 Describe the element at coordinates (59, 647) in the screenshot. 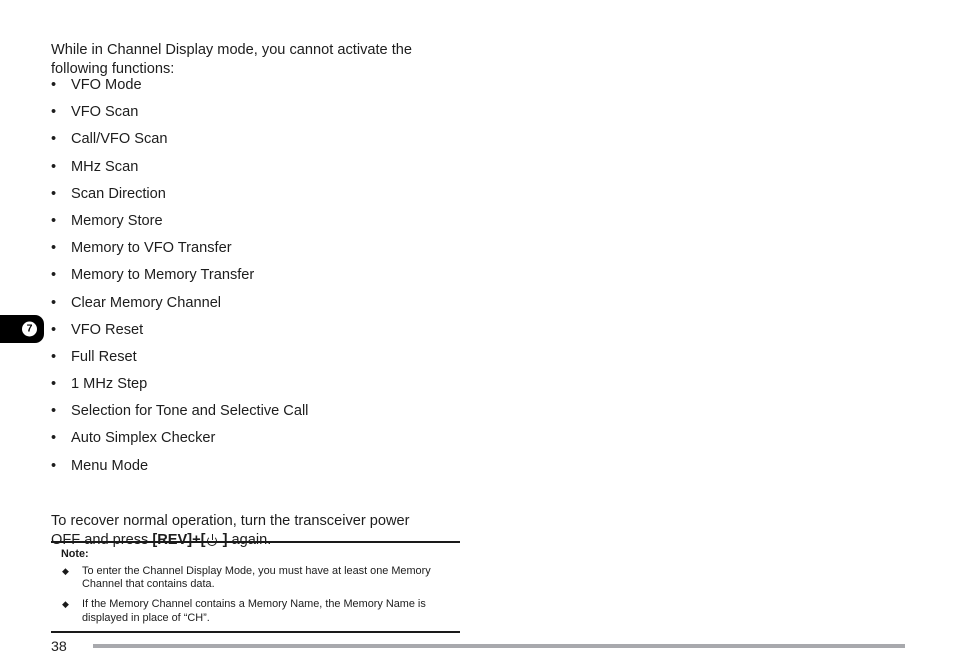

I see `page-number: 38` at that location.